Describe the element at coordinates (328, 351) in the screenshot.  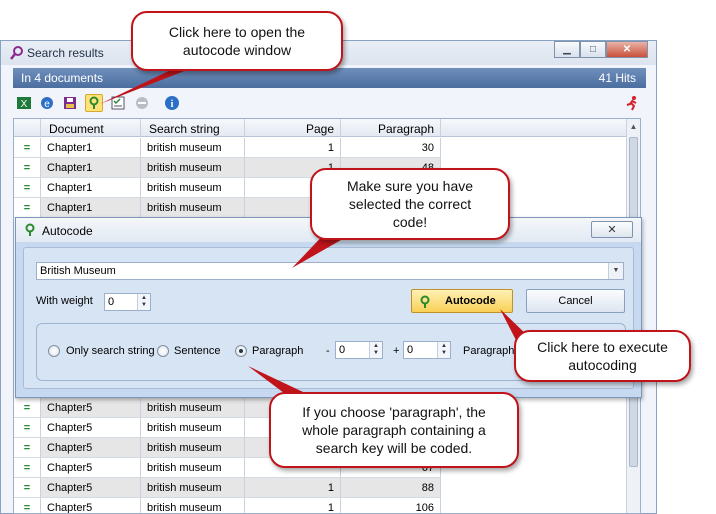
I see `minus-label: -` at that location.